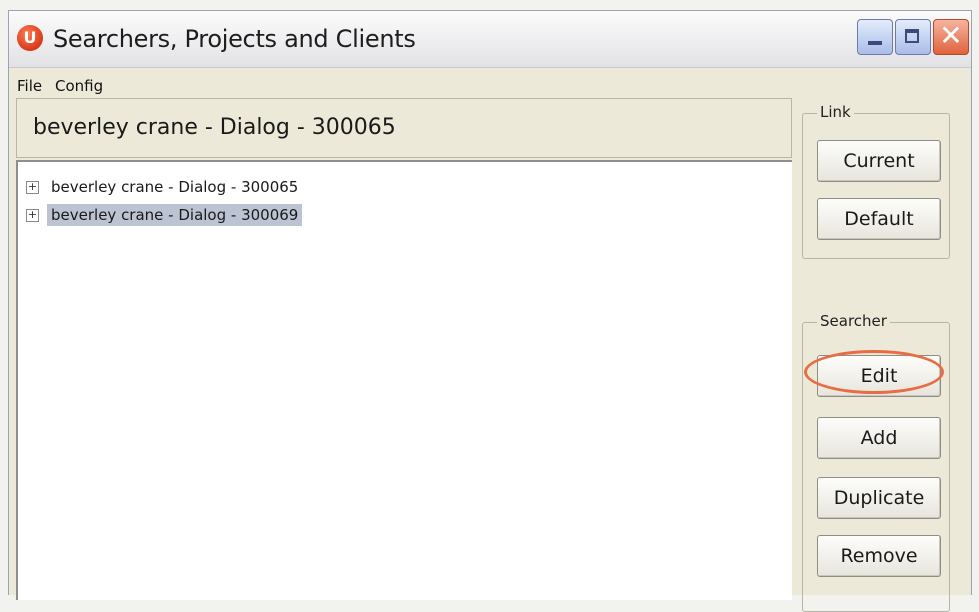 The width and height of the screenshot is (979, 612). I want to click on header-title: beverley crane - Dialog - 300065, so click(214, 127).